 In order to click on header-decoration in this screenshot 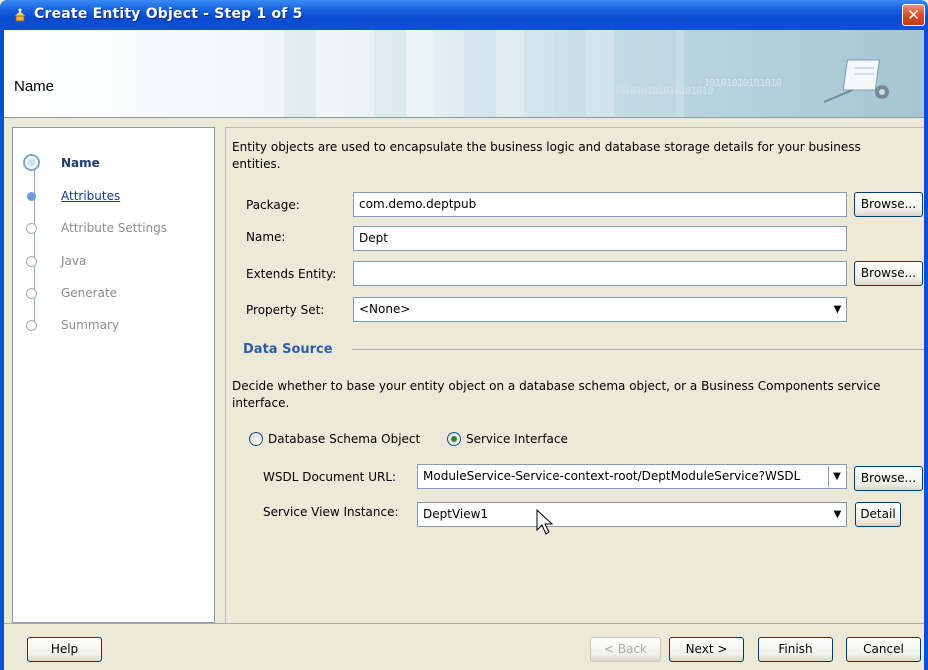, I will do `click(469, 73)`.